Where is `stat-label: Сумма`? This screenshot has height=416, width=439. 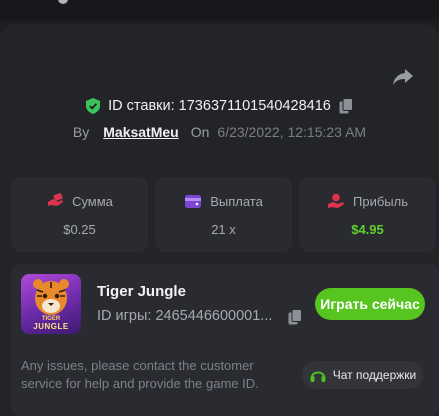
stat-label: Сумма is located at coordinates (92, 201).